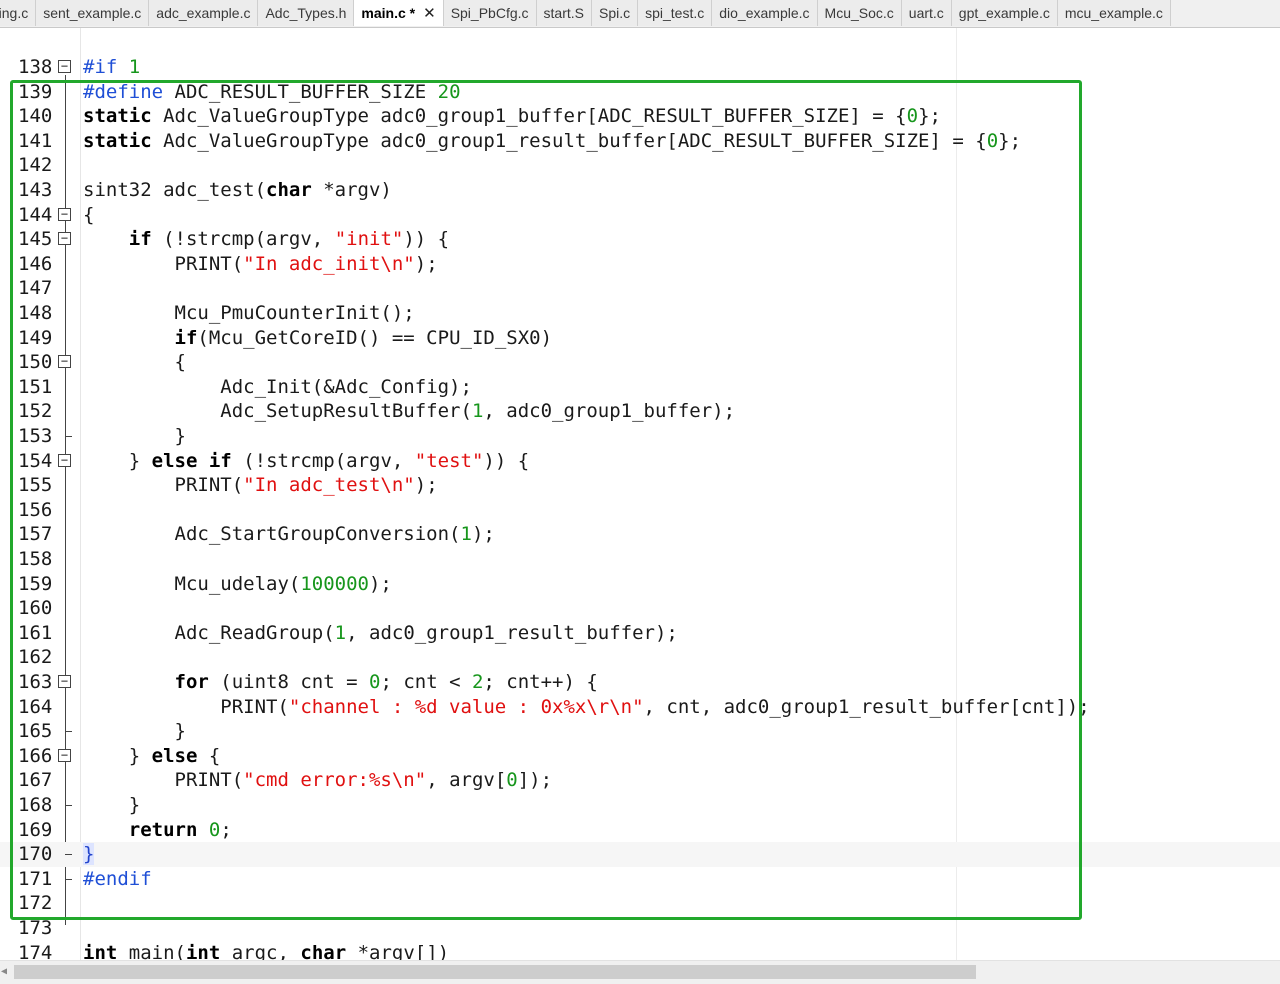  I want to click on code-line: 147, so click(640, 288).